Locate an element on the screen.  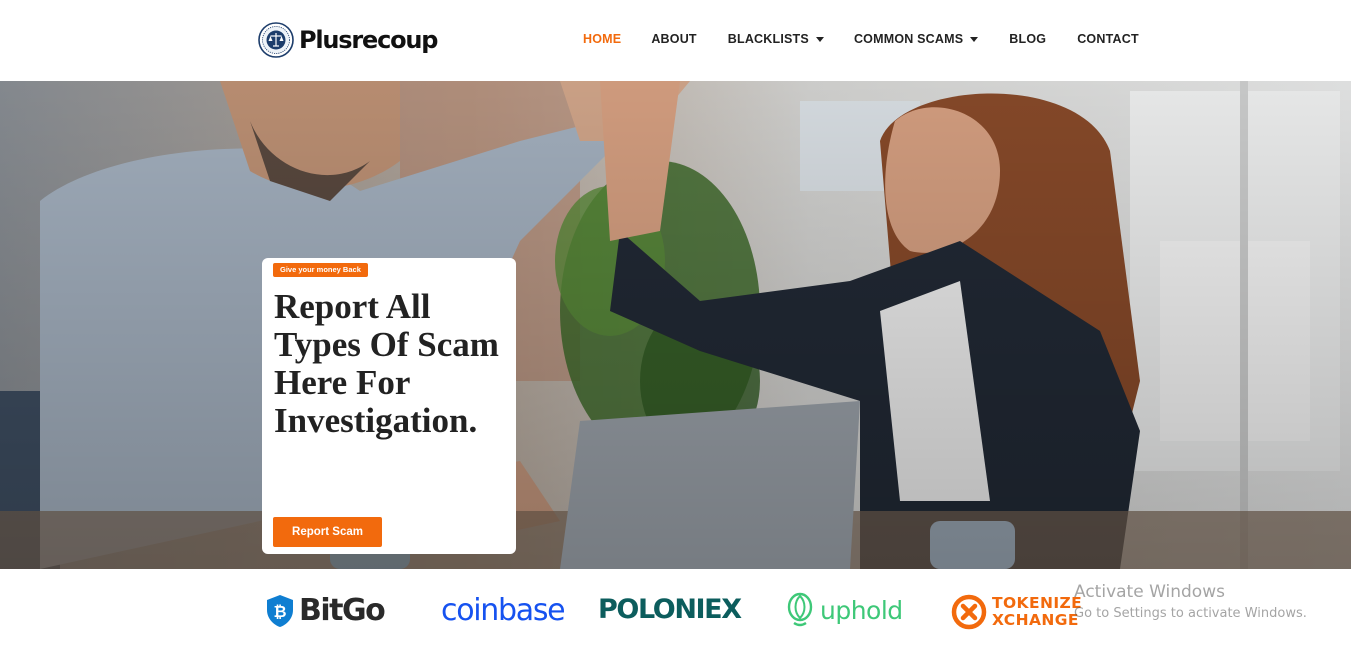
nav-item-blacklists: BLACKLISTS is located at coordinates (776, 39).